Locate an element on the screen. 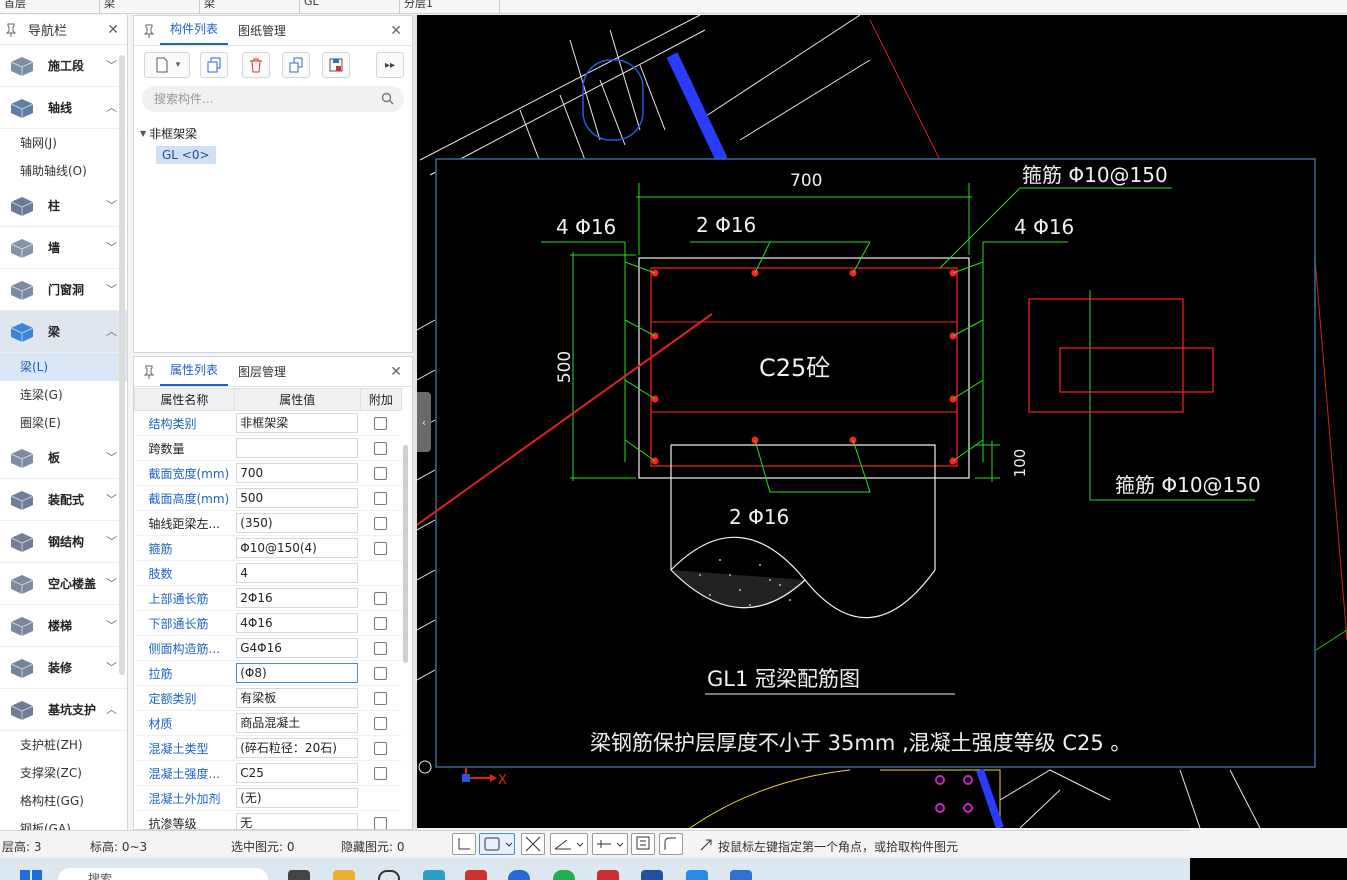 This screenshot has width=1347, height=880. search-icon is located at coordinates (387, 98).